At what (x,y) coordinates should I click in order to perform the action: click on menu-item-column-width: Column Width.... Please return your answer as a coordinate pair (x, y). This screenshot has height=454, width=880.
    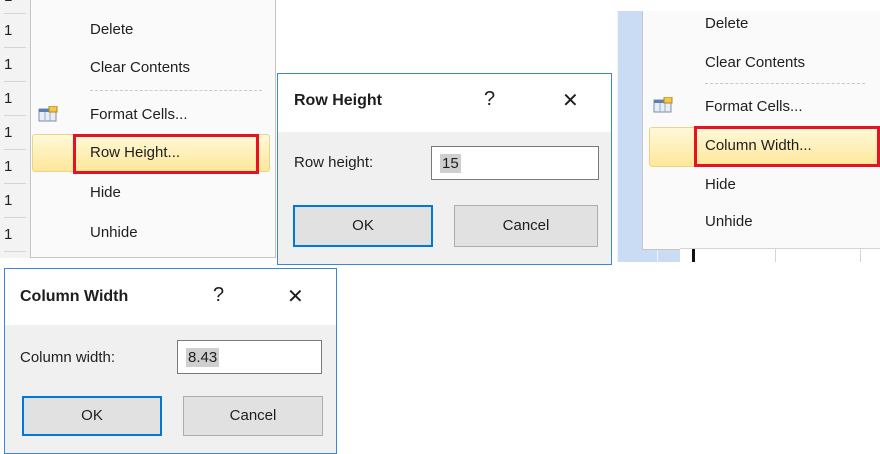
    Looking at the image, I should click on (758, 146).